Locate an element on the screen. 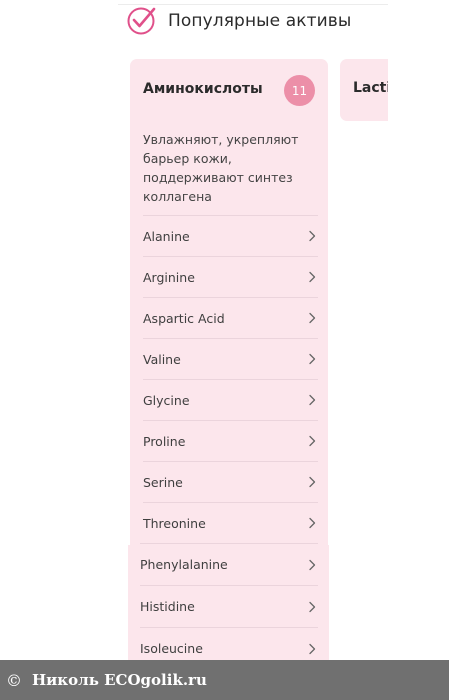 The image size is (449, 700). section-header: Популярные активы is located at coordinates (238, 21).